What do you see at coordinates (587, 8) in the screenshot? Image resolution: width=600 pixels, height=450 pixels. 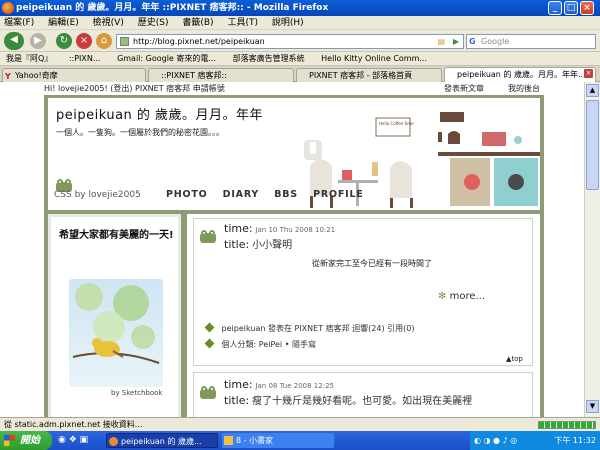 I see `close-button: ×` at bounding box center [587, 8].